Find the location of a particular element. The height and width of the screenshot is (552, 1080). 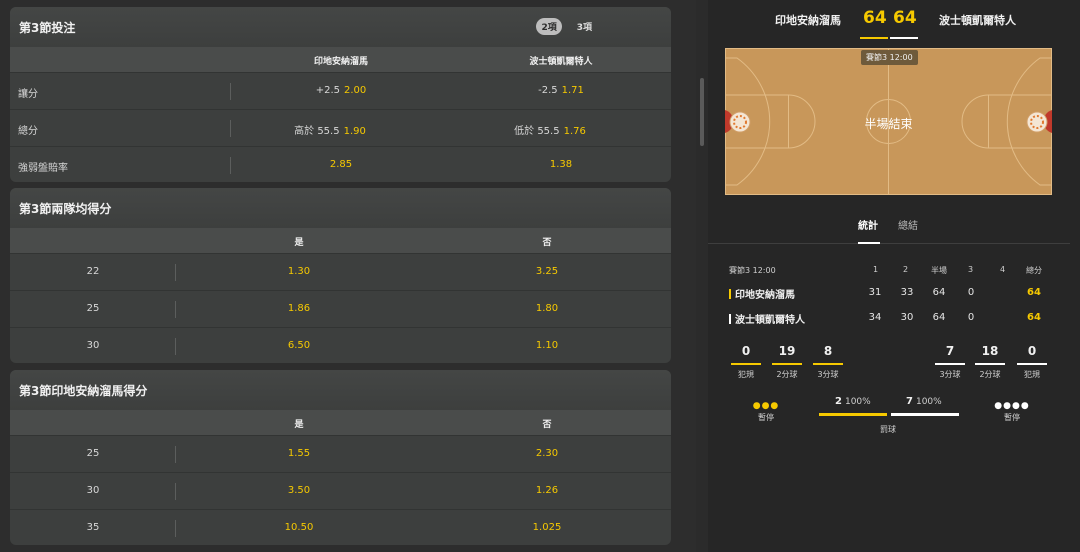

home-two-pointers-stat: 19 2分球 is located at coordinates (787, 362).